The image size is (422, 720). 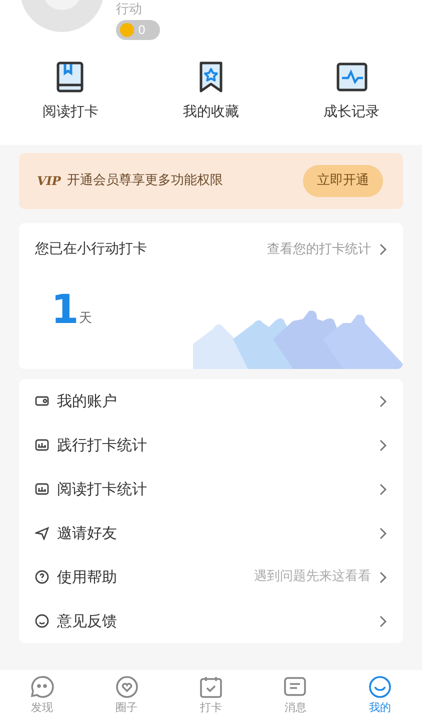 I want to click on pulse-chart-icon, so click(x=351, y=77).